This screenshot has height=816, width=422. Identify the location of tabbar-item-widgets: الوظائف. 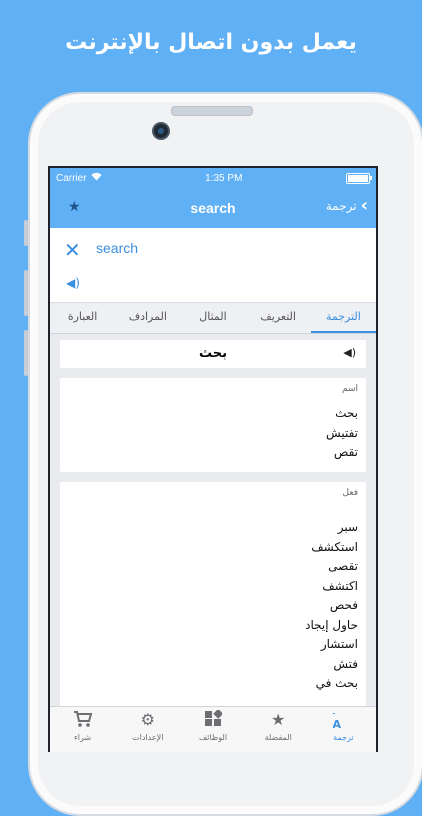
(212, 729).